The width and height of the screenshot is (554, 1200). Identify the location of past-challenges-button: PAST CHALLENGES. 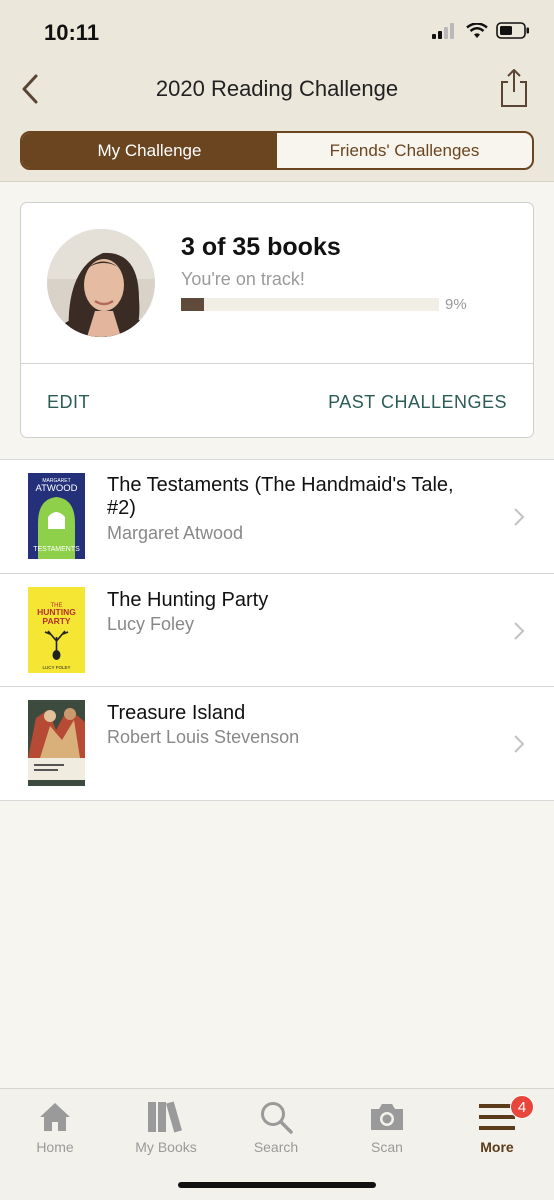
(417, 402).